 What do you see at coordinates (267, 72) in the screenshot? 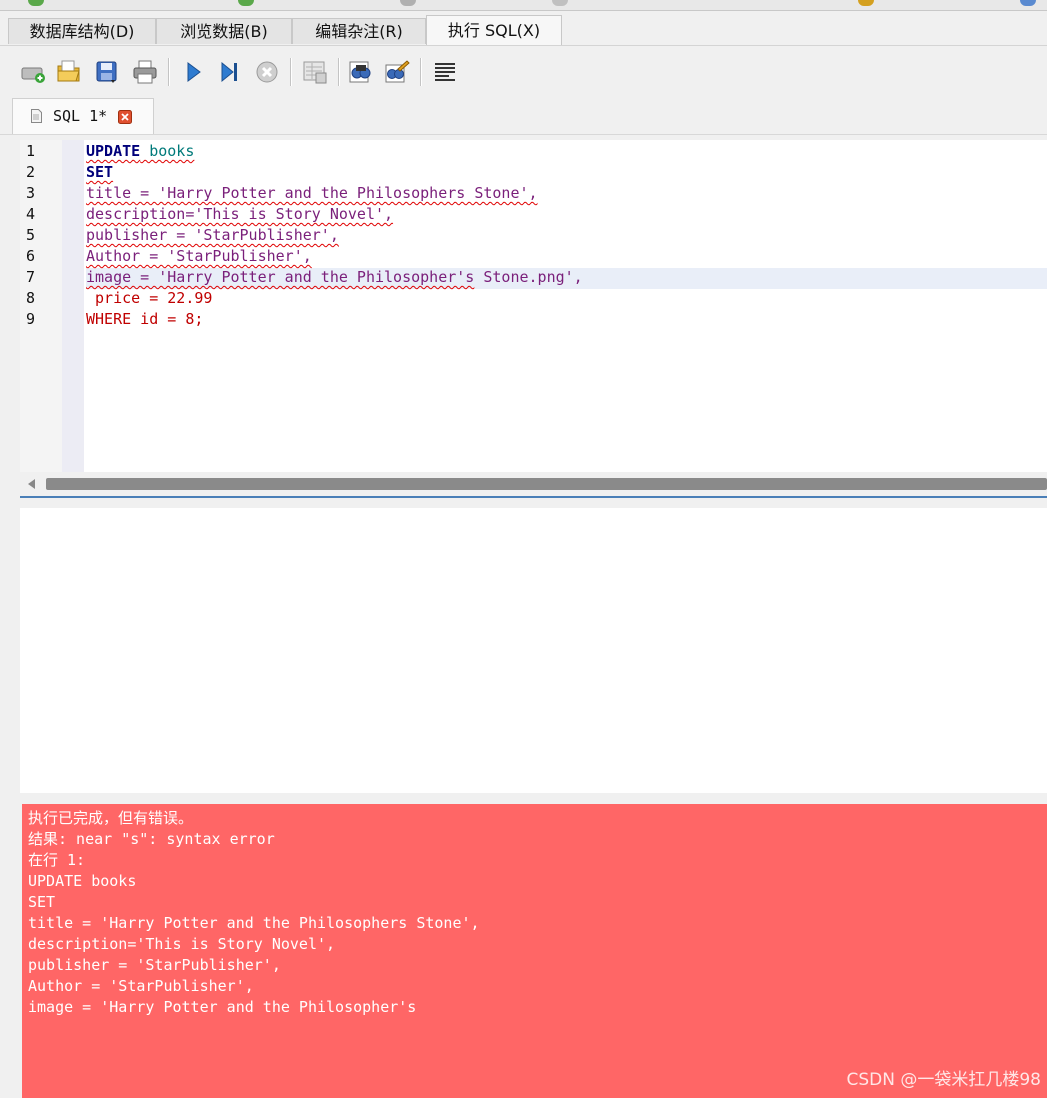
I see `stop-execution-icon` at bounding box center [267, 72].